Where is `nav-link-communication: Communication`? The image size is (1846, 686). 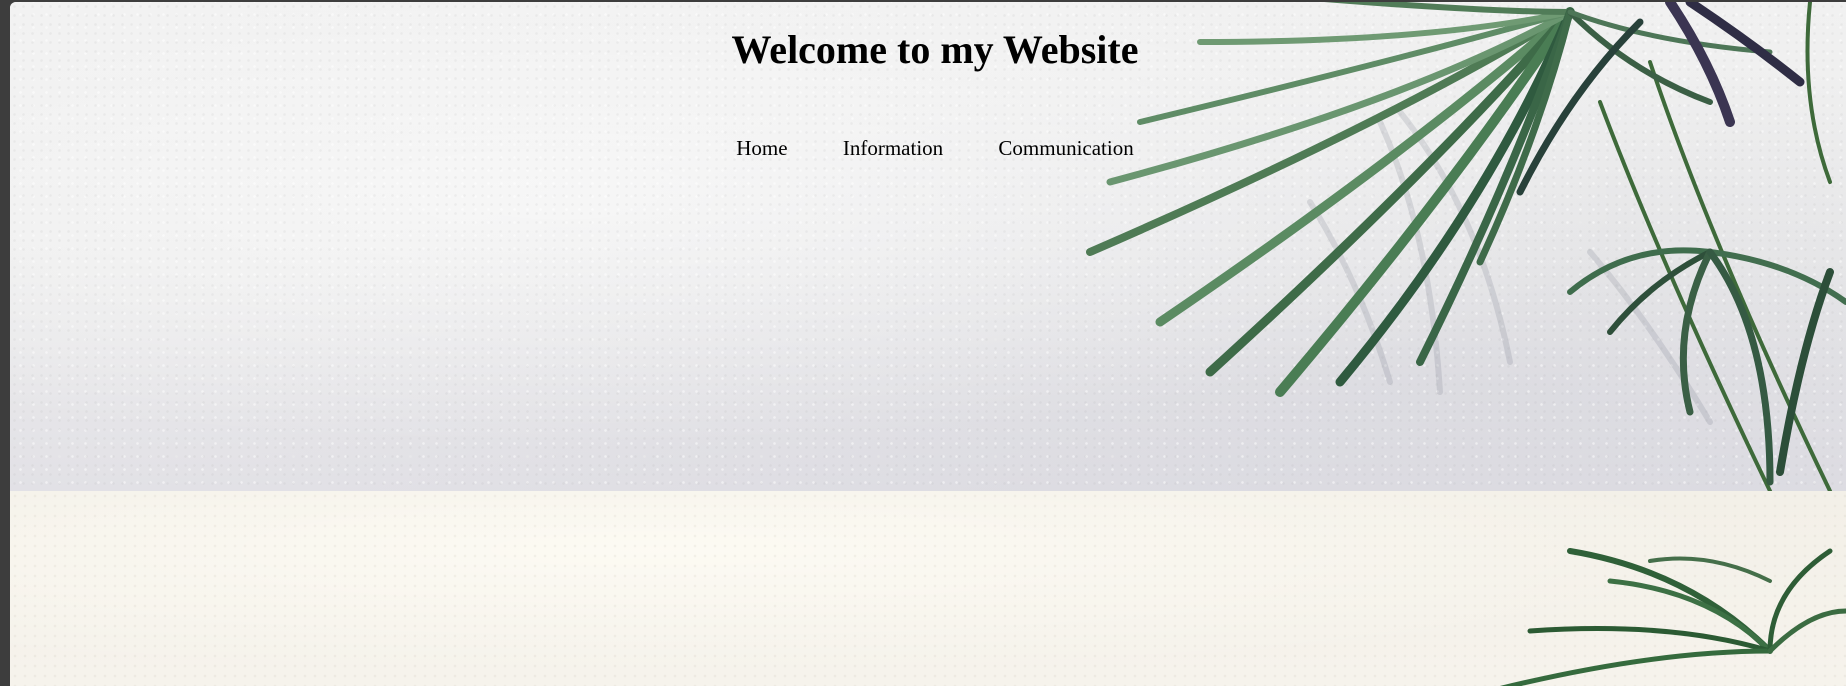
nav-link-communication: Communication is located at coordinates (1065, 148).